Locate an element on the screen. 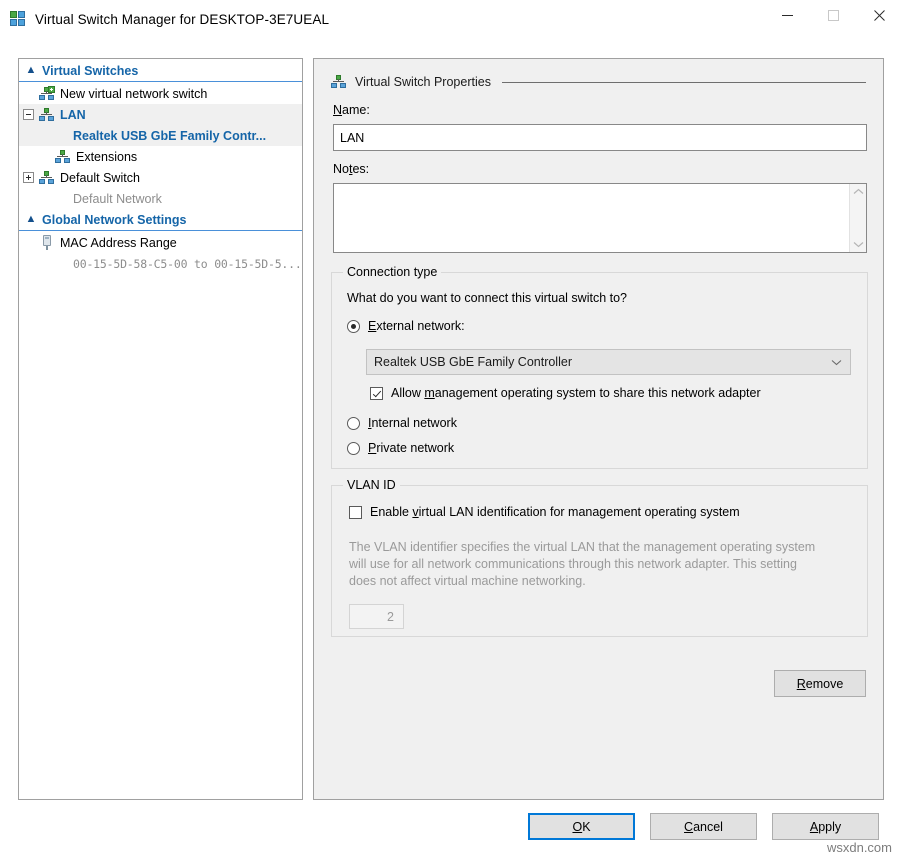 The image size is (902, 859). chevron-down-icon is located at coordinates (836, 362).